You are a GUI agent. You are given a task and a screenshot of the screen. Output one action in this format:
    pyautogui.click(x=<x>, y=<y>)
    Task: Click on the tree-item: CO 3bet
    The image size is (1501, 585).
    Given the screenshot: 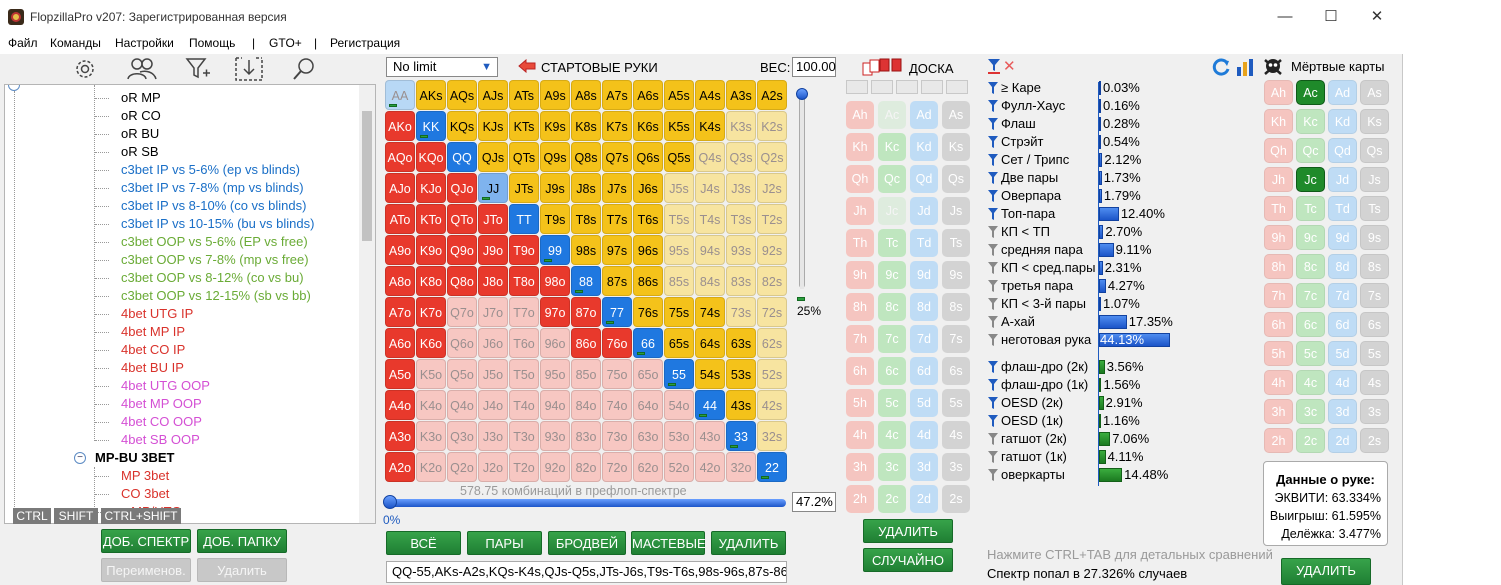 What is the action you would take?
    pyautogui.click(x=145, y=494)
    